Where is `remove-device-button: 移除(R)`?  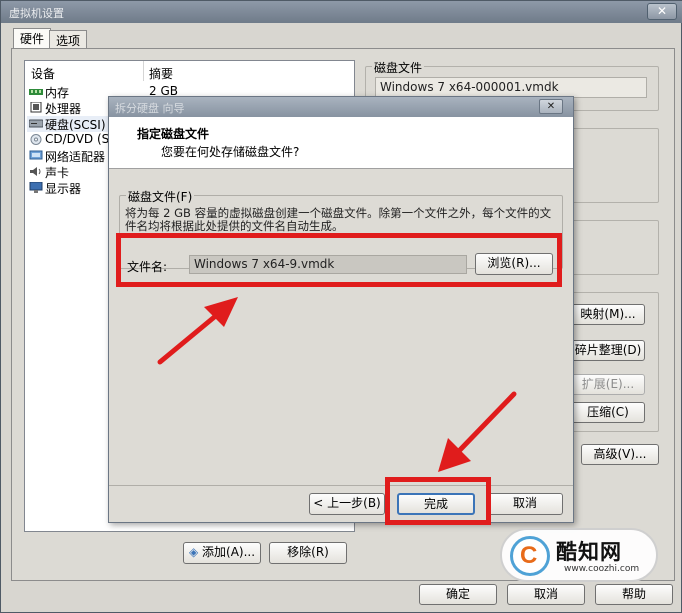
remove-device-button: 移除(R) is located at coordinates (308, 553).